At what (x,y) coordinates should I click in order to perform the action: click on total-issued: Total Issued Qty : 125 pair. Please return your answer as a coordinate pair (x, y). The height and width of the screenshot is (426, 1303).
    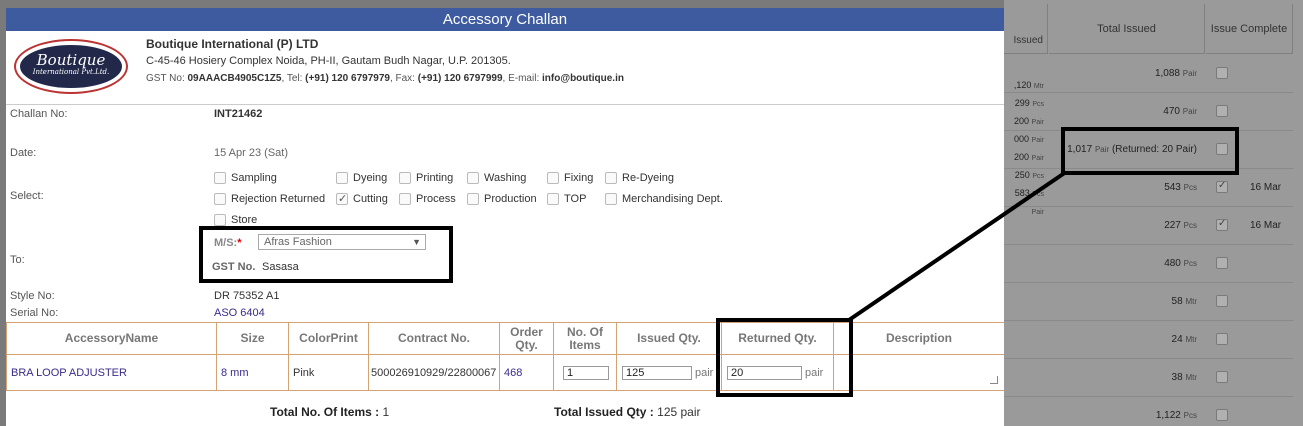
    Looking at the image, I should click on (627, 412).